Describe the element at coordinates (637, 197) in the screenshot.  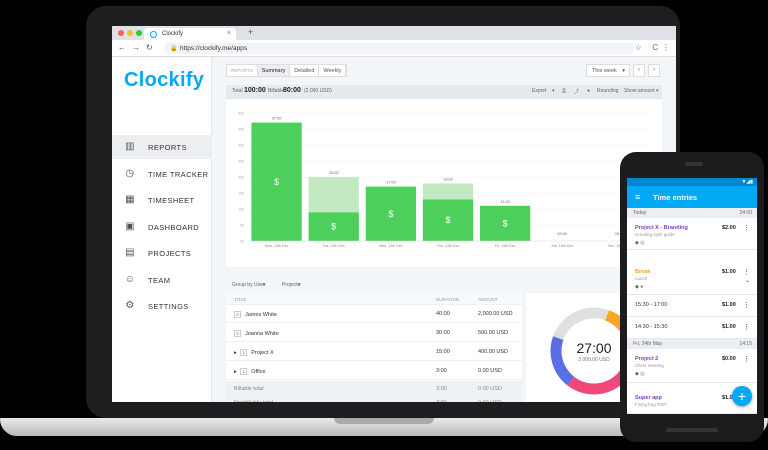
I see `hamburger-menu-icon: ≡` at that location.